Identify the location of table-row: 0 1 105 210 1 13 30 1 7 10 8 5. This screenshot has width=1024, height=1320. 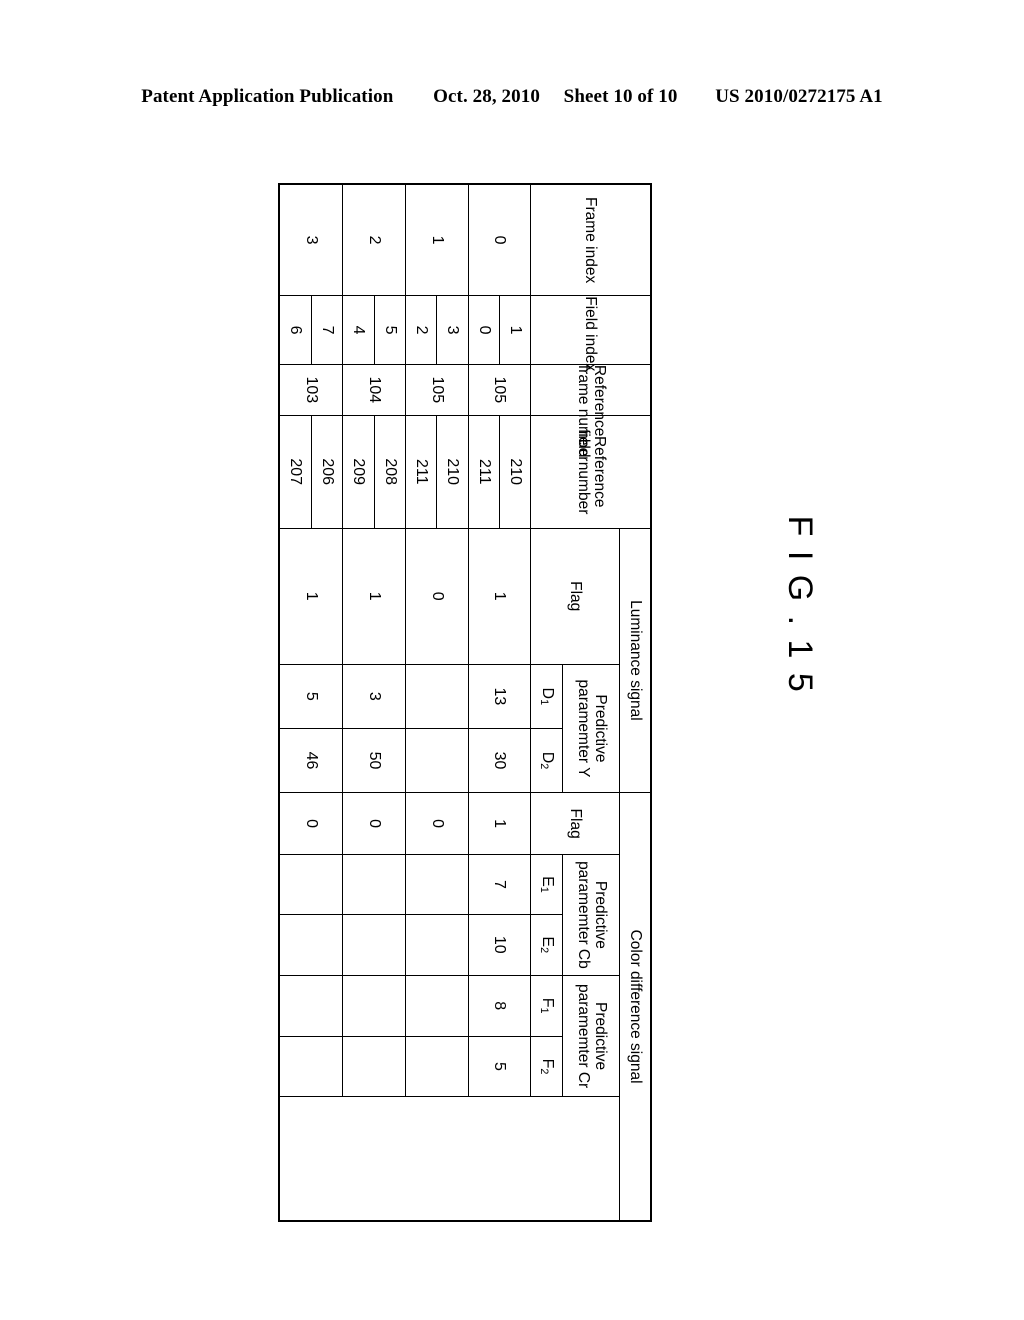
(499, 702).